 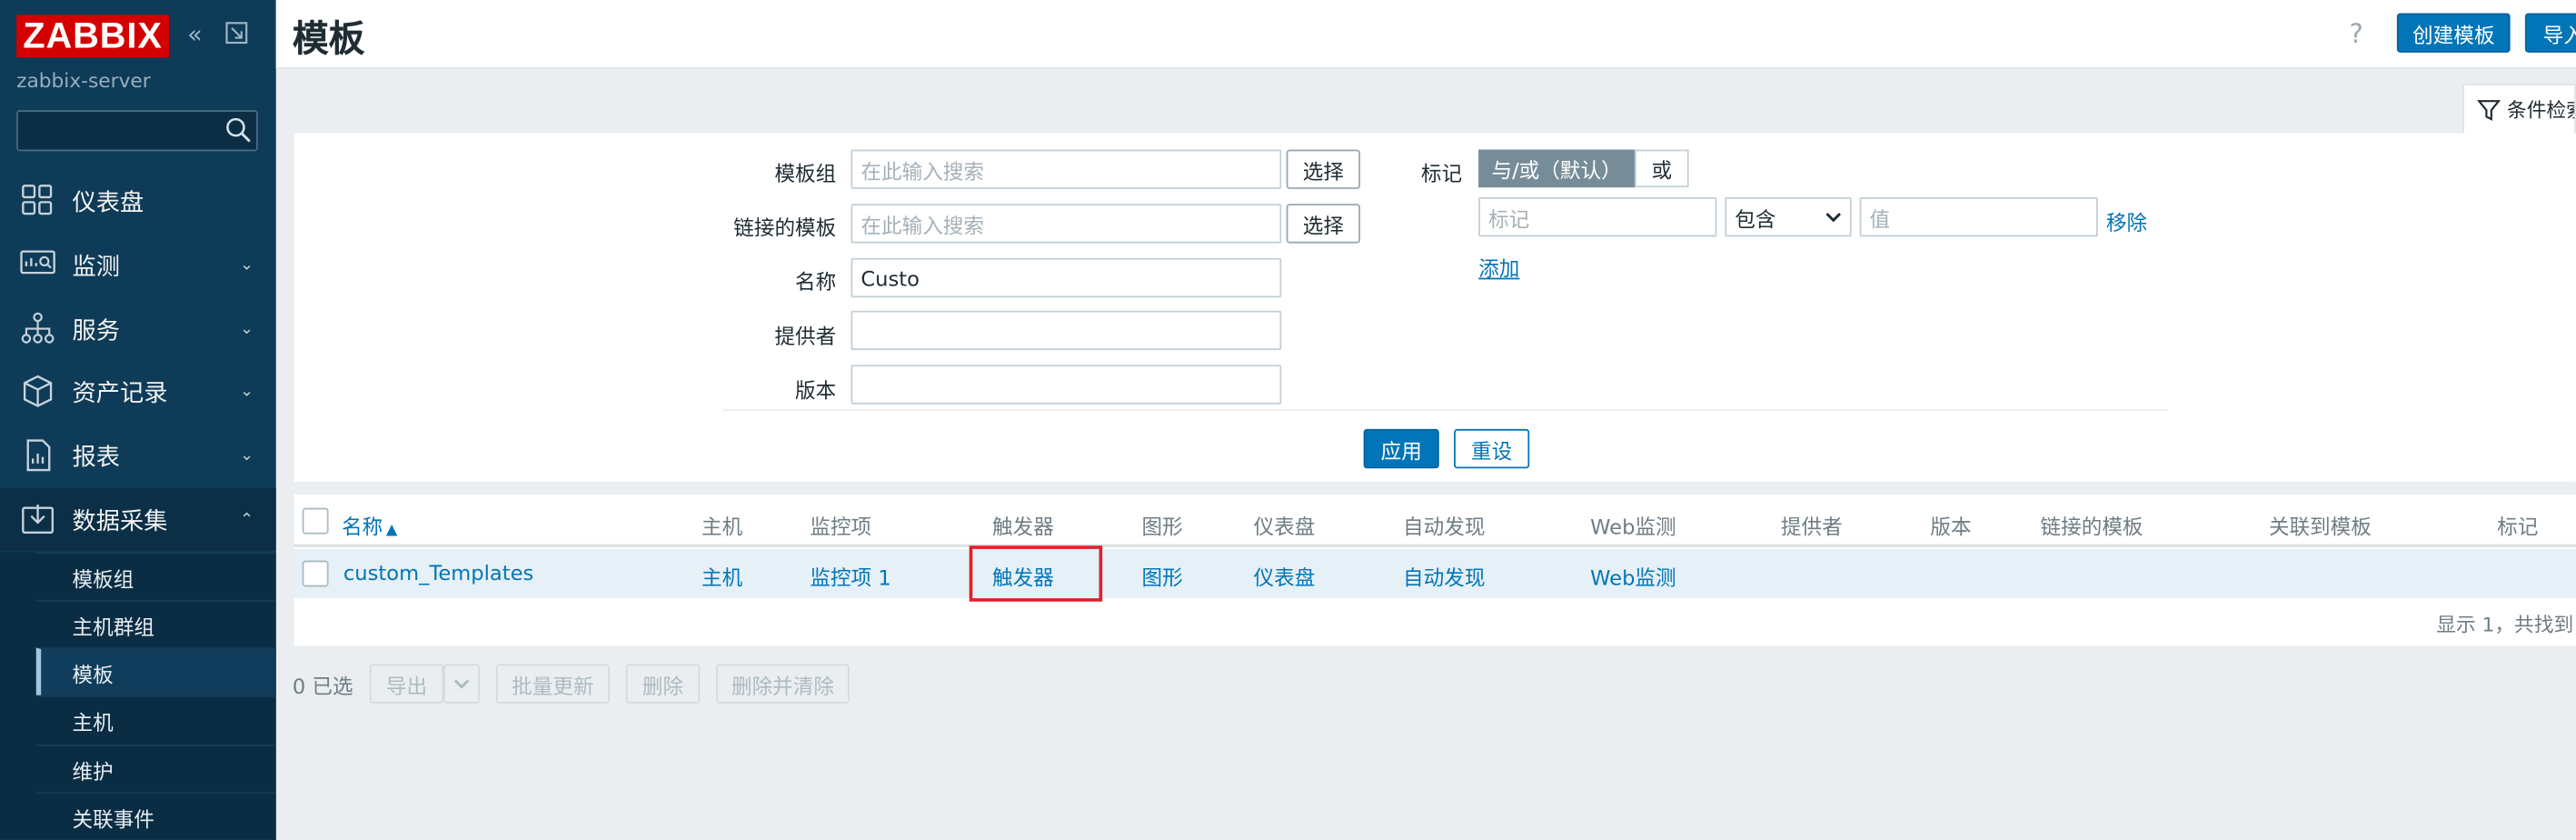 I want to click on column-header-tags: 标记, so click(x=2518, y=527).